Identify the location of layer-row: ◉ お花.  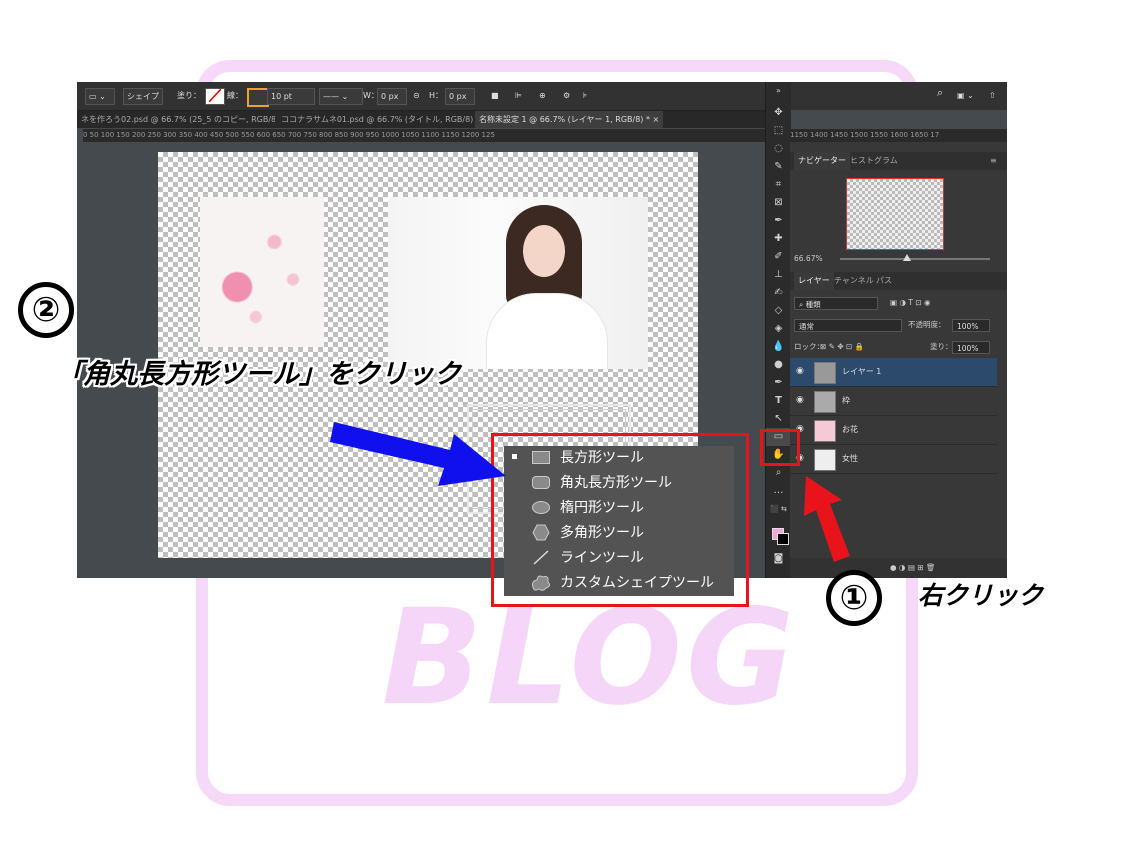
(893, 430).